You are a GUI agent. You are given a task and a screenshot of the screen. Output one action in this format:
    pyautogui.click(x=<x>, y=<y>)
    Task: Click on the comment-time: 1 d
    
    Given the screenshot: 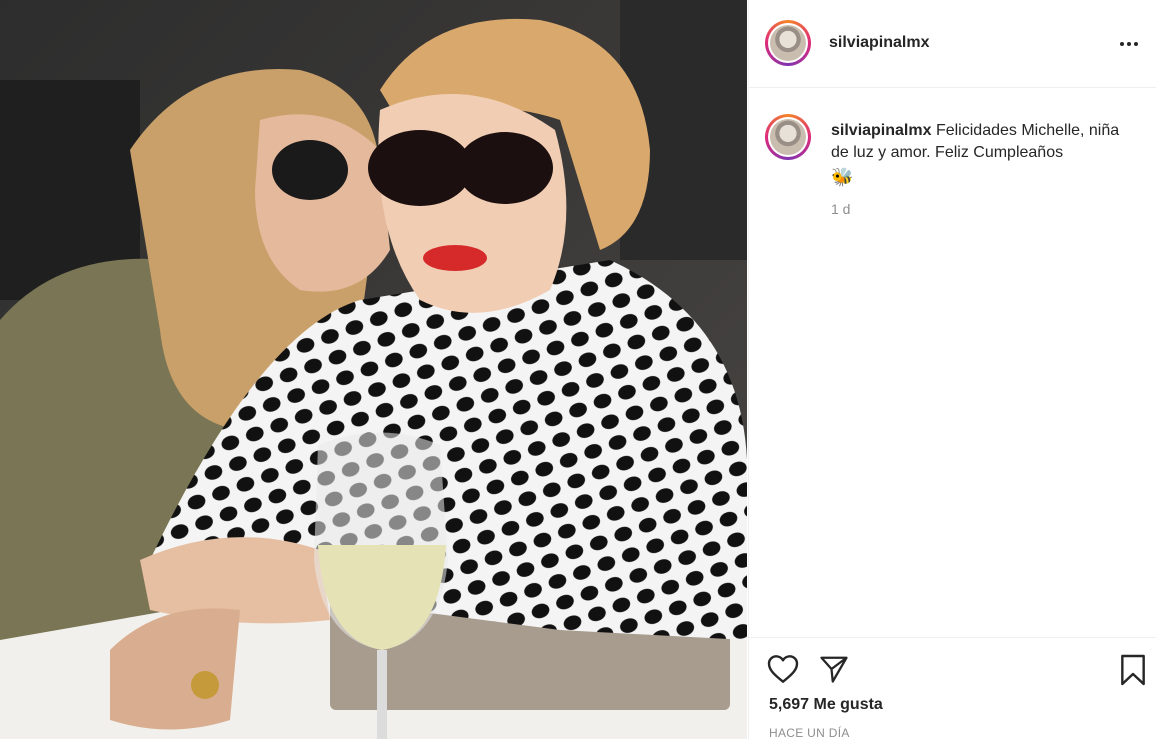 What is the action you would take?
    pyautogui.click(x=840, y=209)
    